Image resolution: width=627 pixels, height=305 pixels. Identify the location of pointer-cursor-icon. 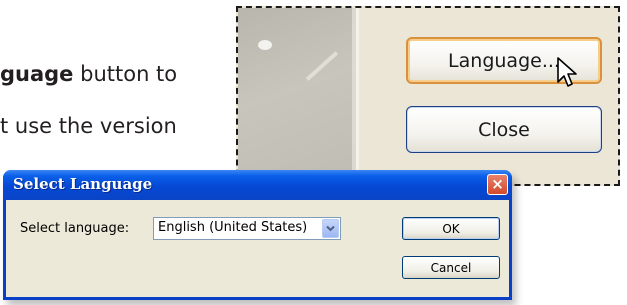
(567, 72).